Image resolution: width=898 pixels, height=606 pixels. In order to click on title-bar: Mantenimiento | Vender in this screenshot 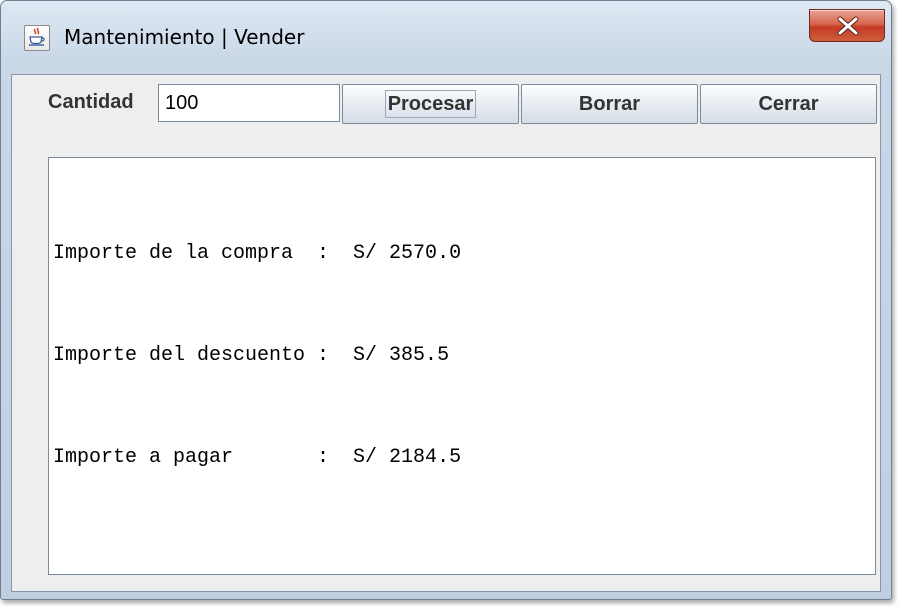, I will do `click(446, 39)`.